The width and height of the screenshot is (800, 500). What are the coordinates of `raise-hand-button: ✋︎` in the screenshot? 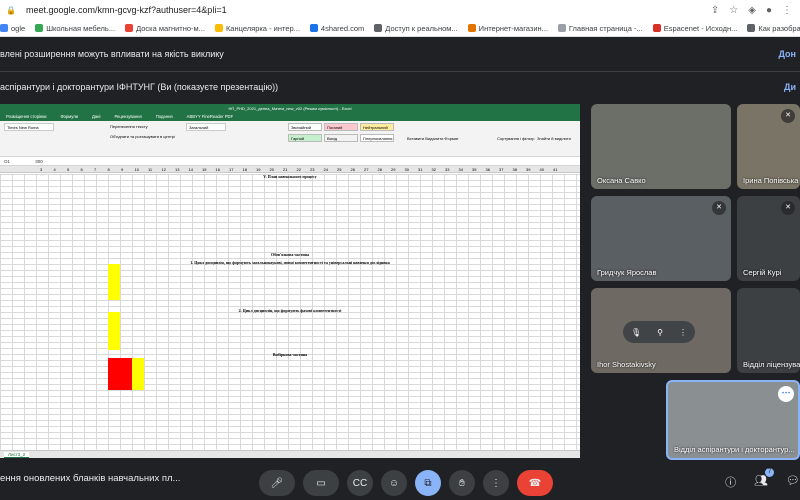 It's located at (462, 483).